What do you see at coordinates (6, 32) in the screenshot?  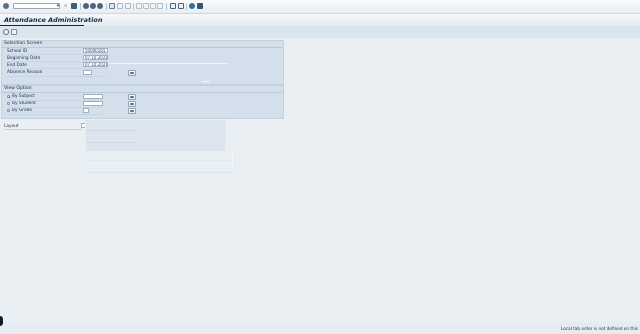 I see `execute-icon` at bounding box center [6, 32].